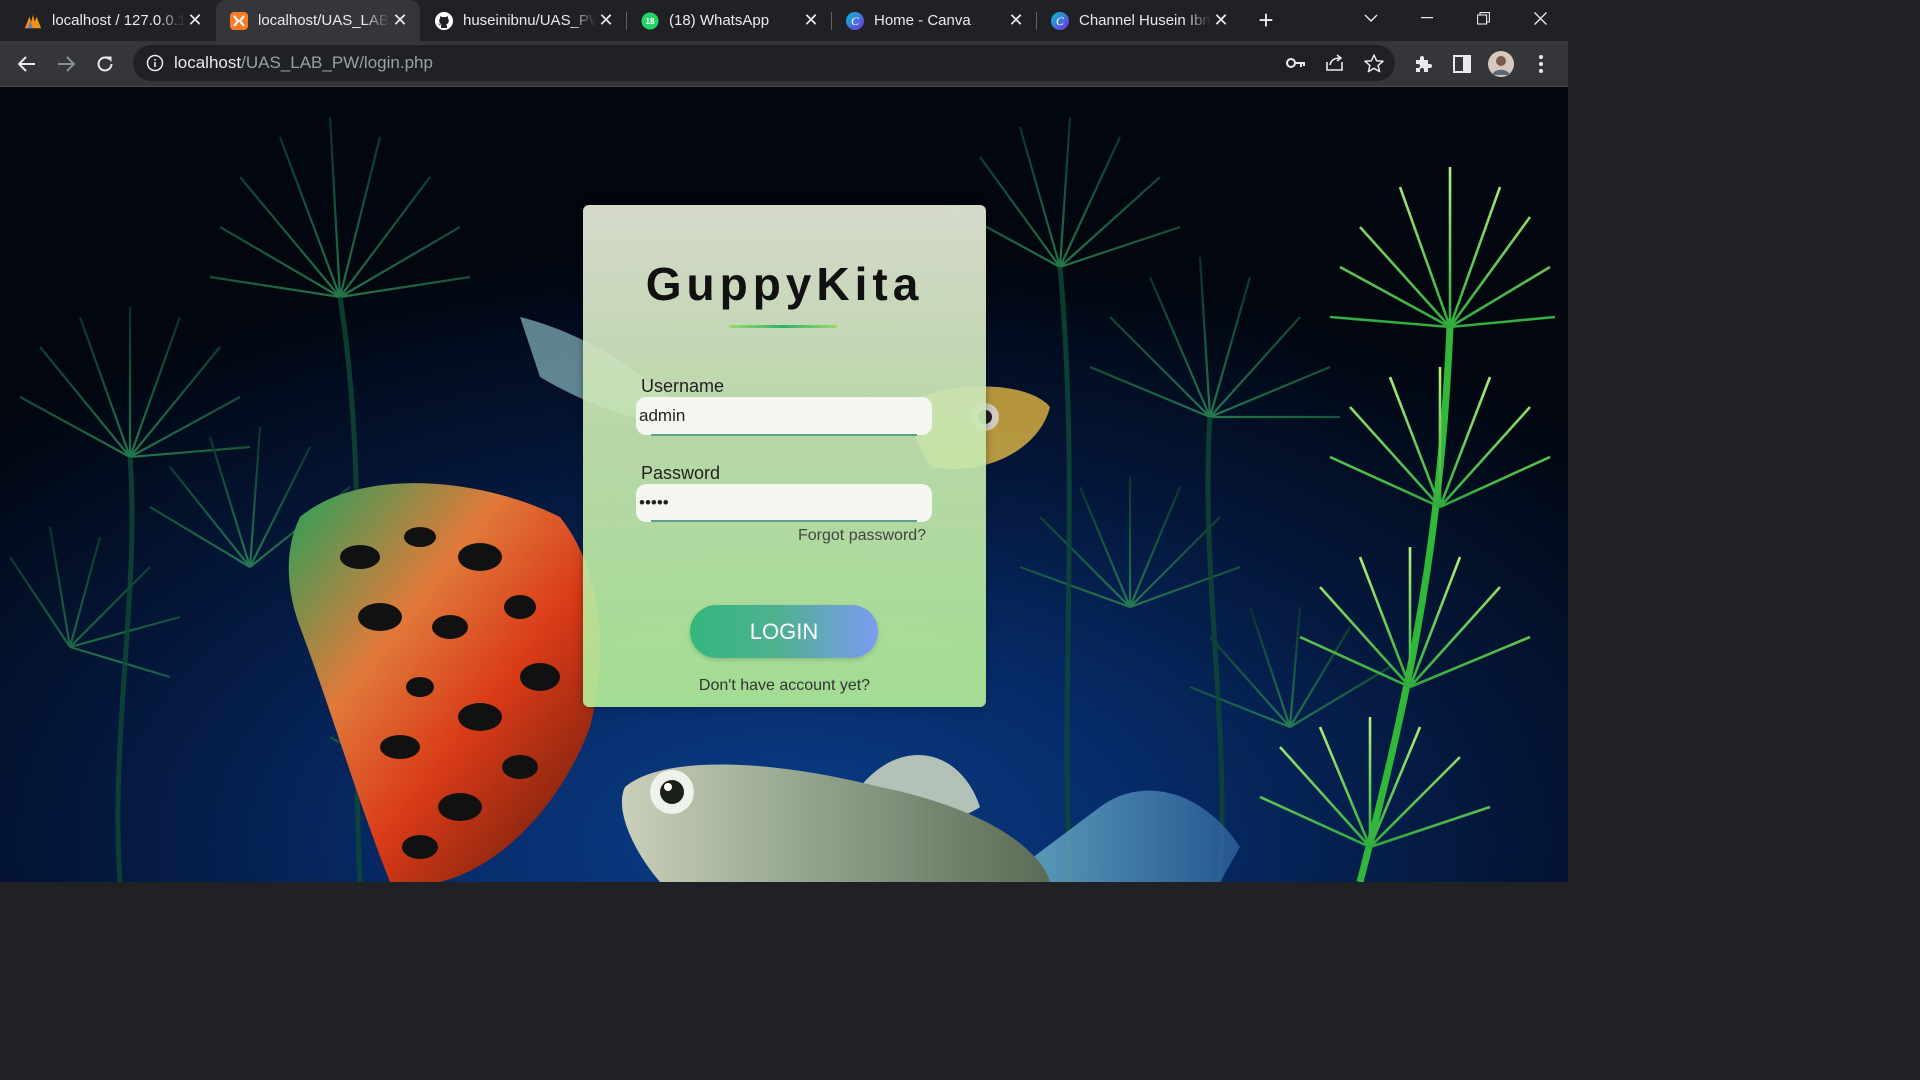  I want to click on key-icon, so click(1296, 63).